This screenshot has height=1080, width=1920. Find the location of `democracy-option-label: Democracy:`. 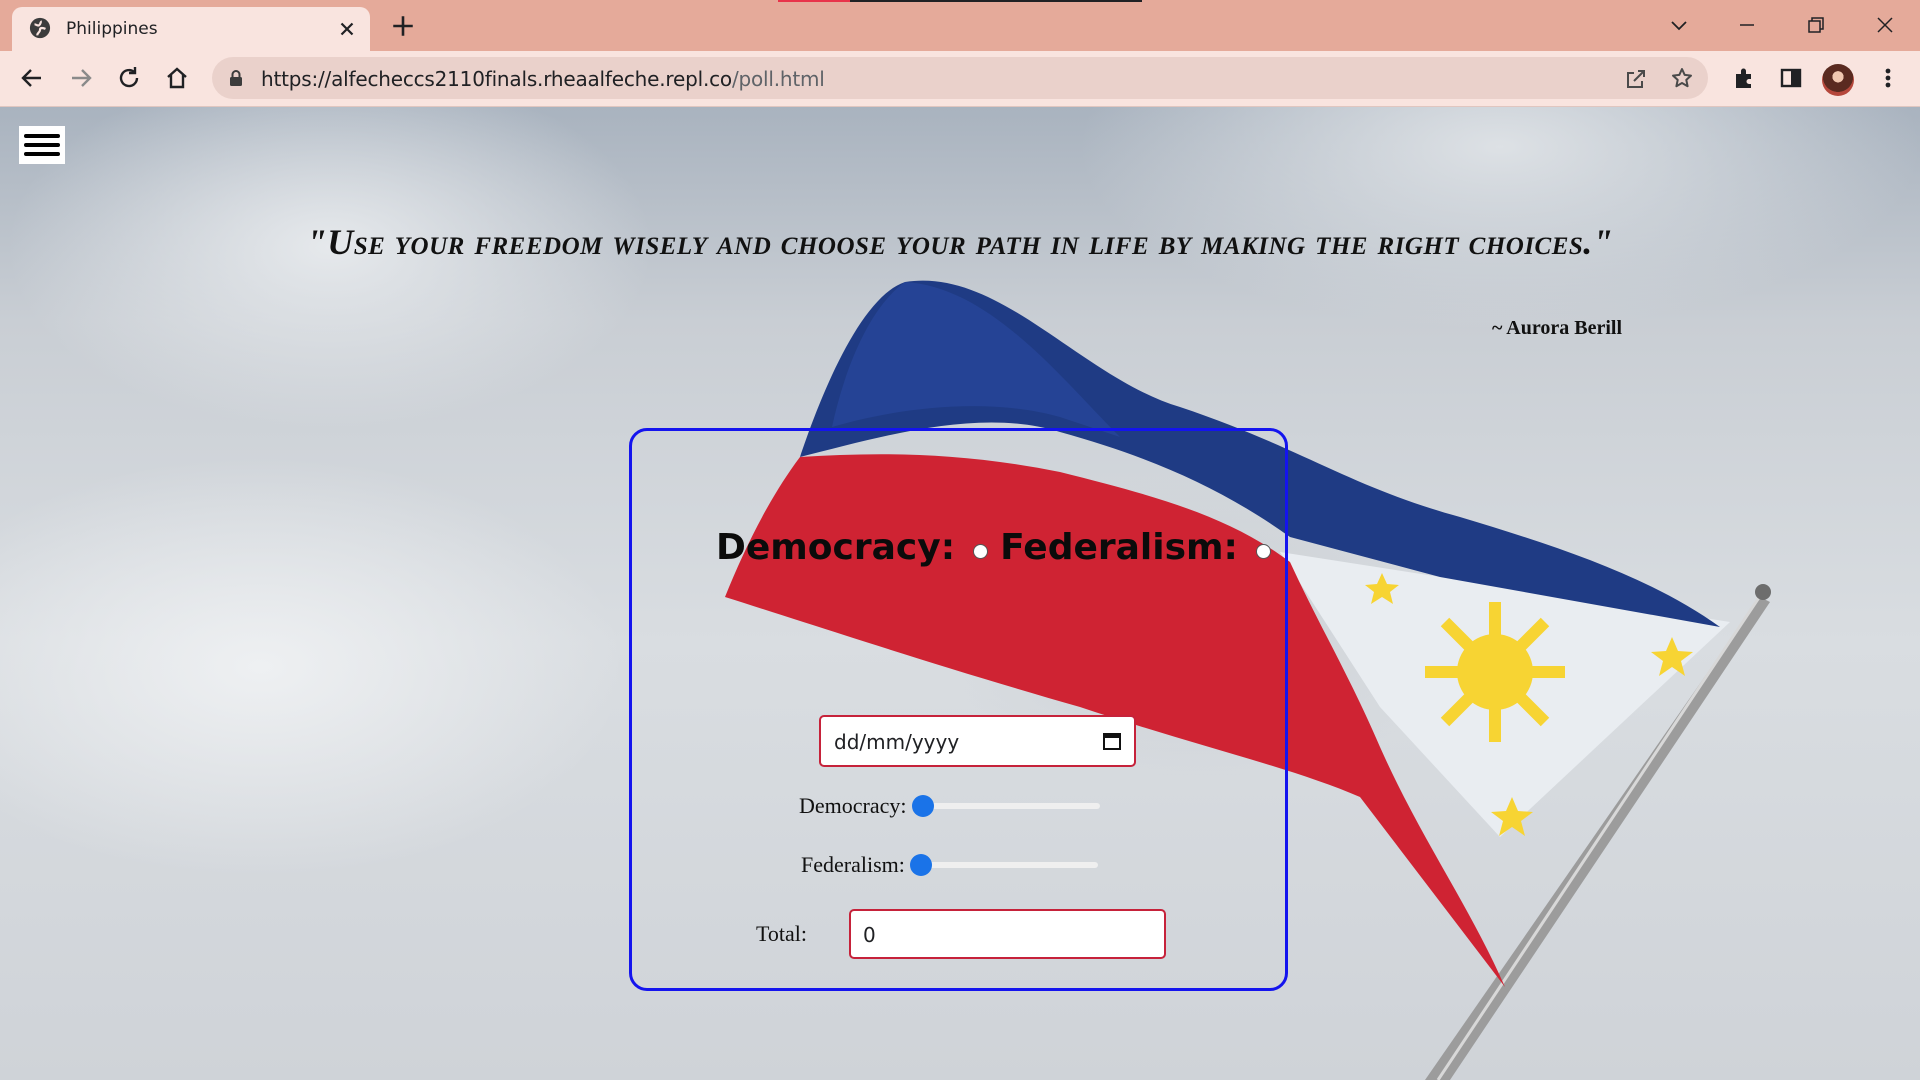

democracy-option-label: Democracy: is located at coordinates (836, 547).